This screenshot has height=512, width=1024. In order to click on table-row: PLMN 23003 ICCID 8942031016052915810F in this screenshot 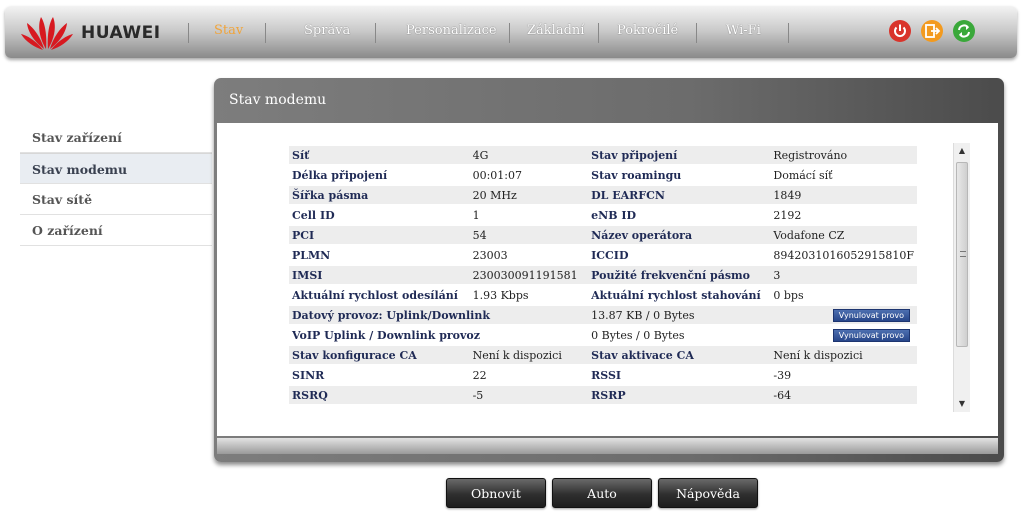, I will do `click(603, 255)`.